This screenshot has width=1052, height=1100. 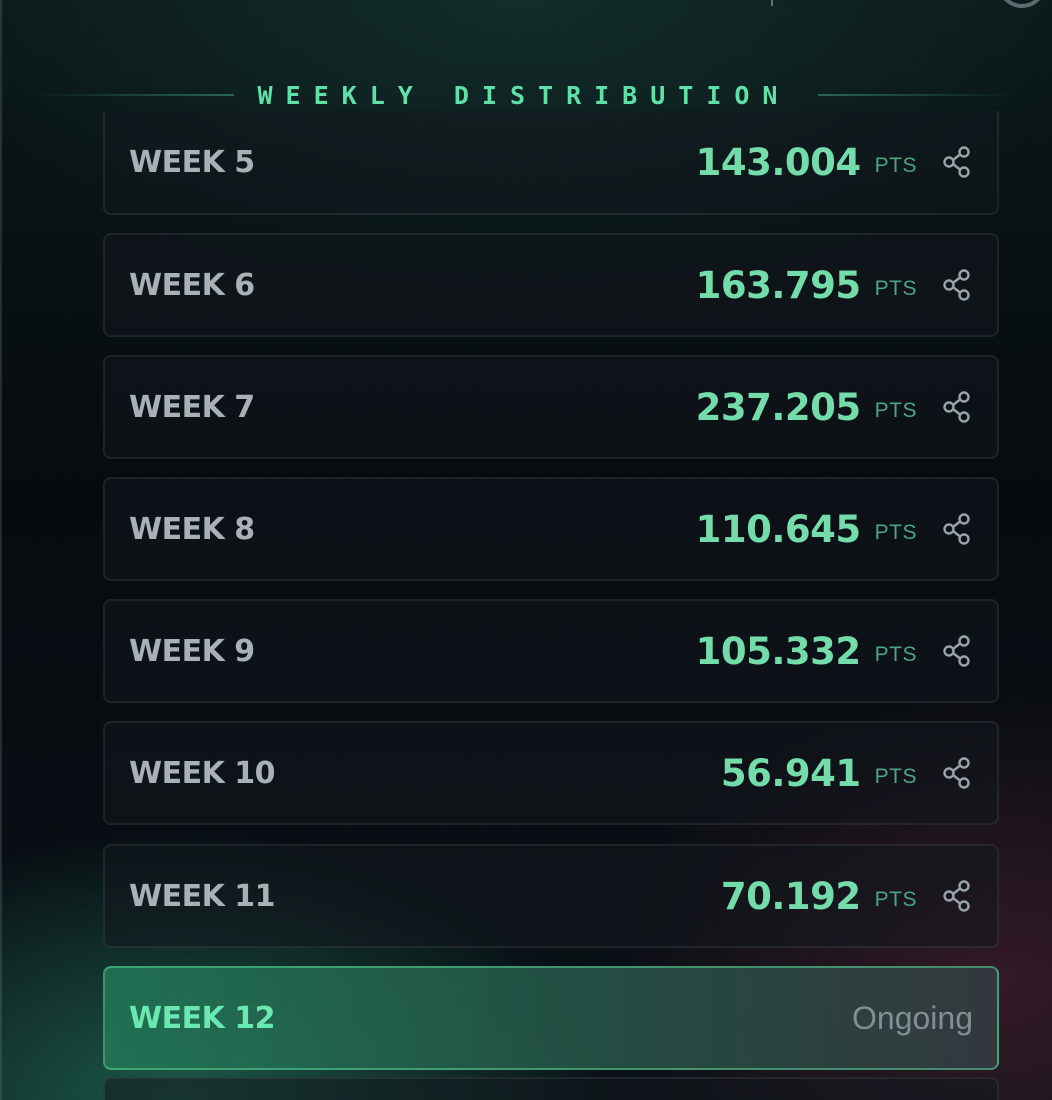 What do you see at coordinates (778, 529) in the screenshot?
I see `points-value: 110.645` at bounding box center [778, 529].